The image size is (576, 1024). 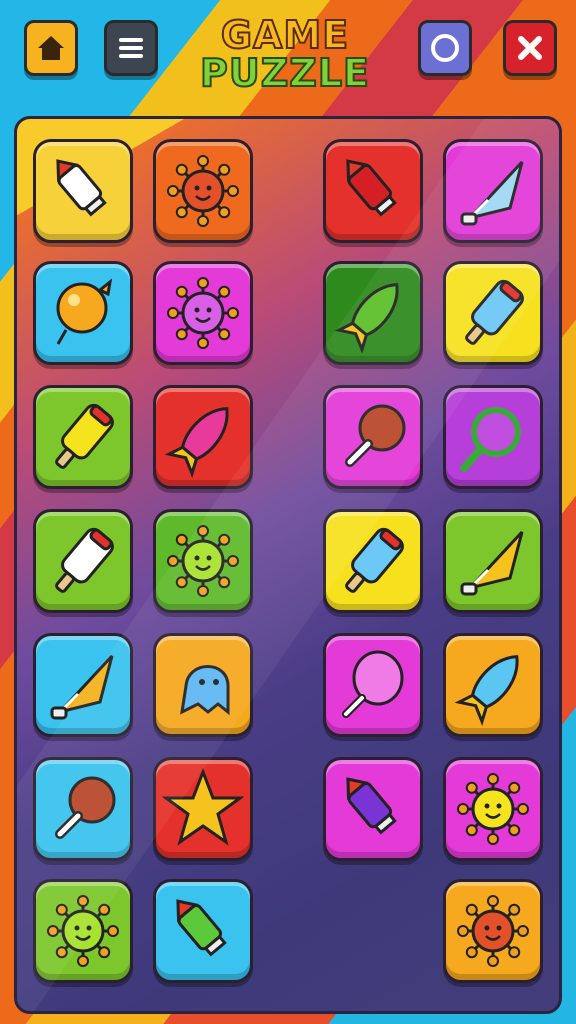 I want to click on crystal-shard-yellow-icon, so click(x=492, y=563).